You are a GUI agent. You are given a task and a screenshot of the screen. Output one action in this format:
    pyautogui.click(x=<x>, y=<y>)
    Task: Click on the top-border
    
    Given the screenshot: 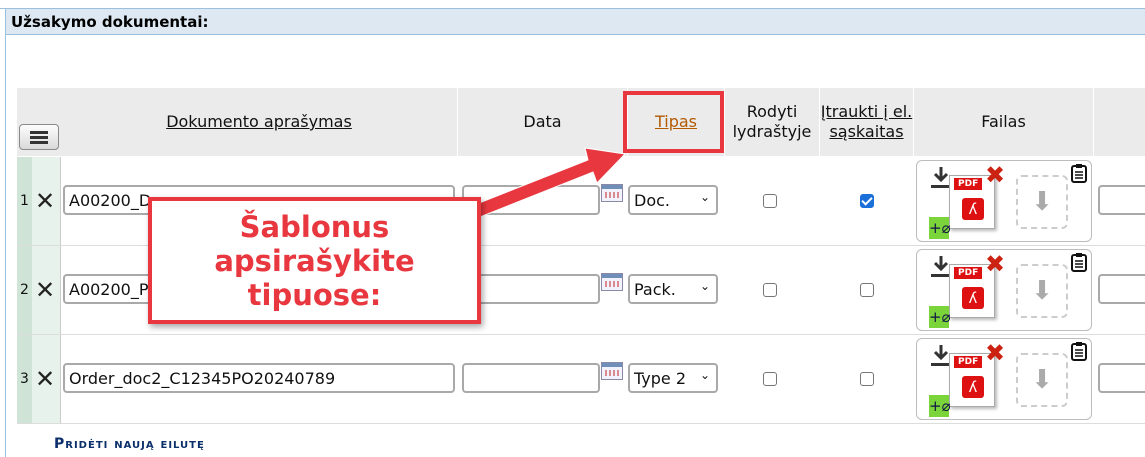 What is the action you would take?
    pyautogui.click(x=572, y=4)
    